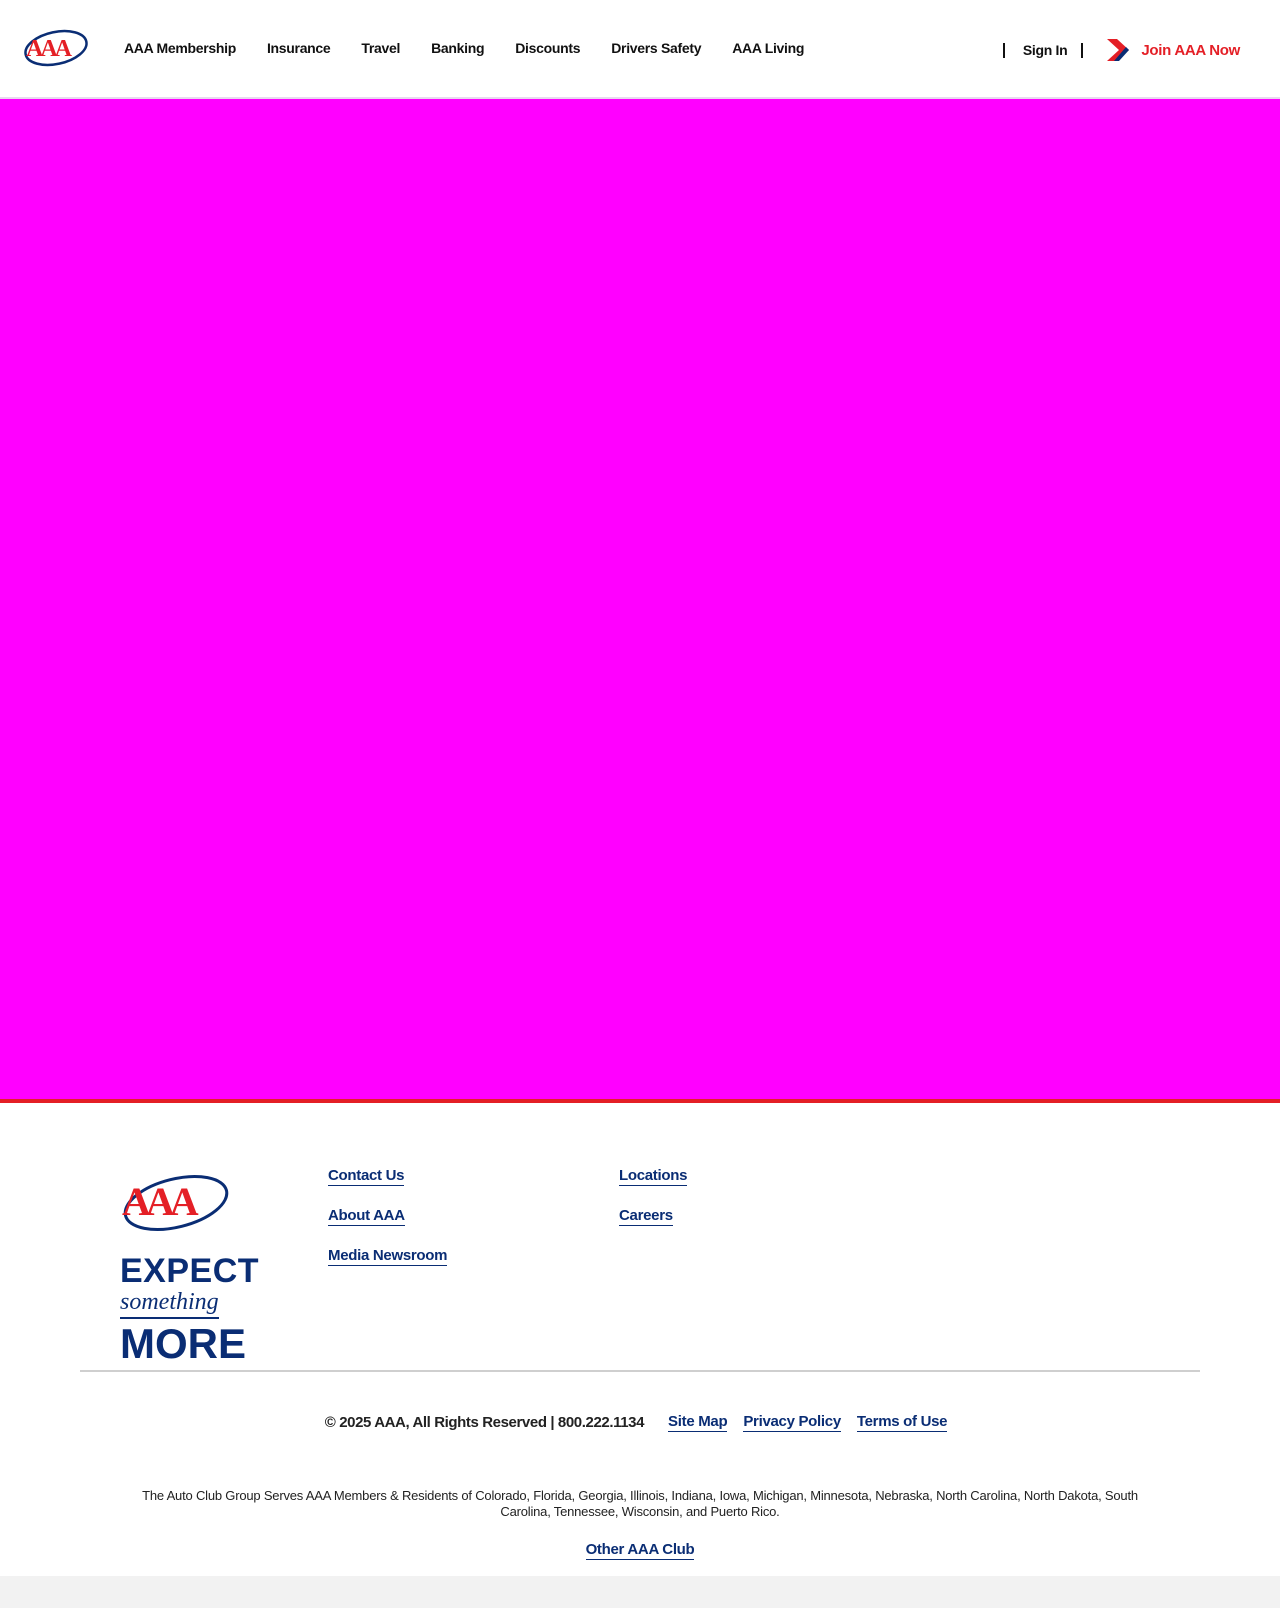  I want to click on nav-banking: Banking, so click(457, 48).